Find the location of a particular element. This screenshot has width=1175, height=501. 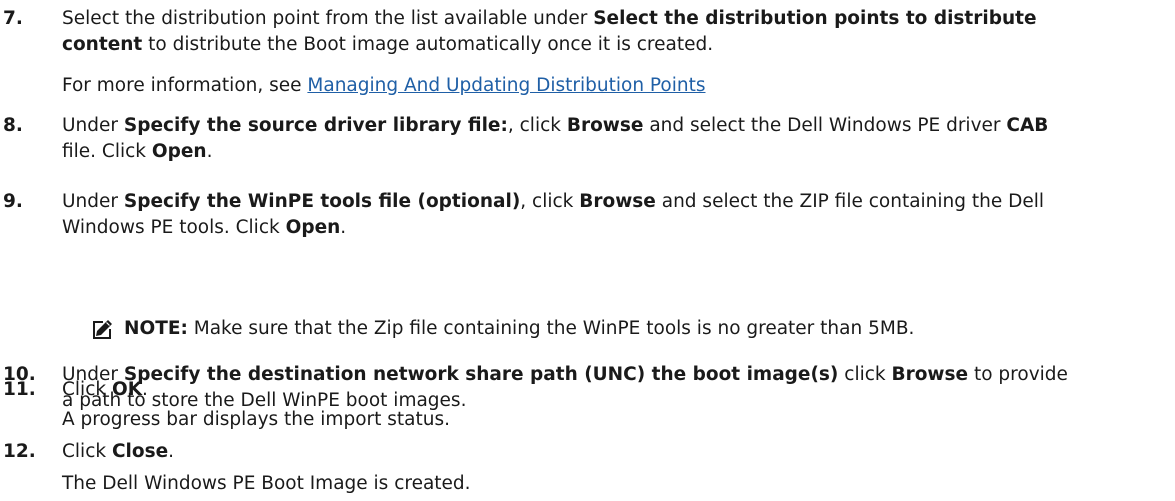

text-run: file. Click is located at coordinates (107, 151).